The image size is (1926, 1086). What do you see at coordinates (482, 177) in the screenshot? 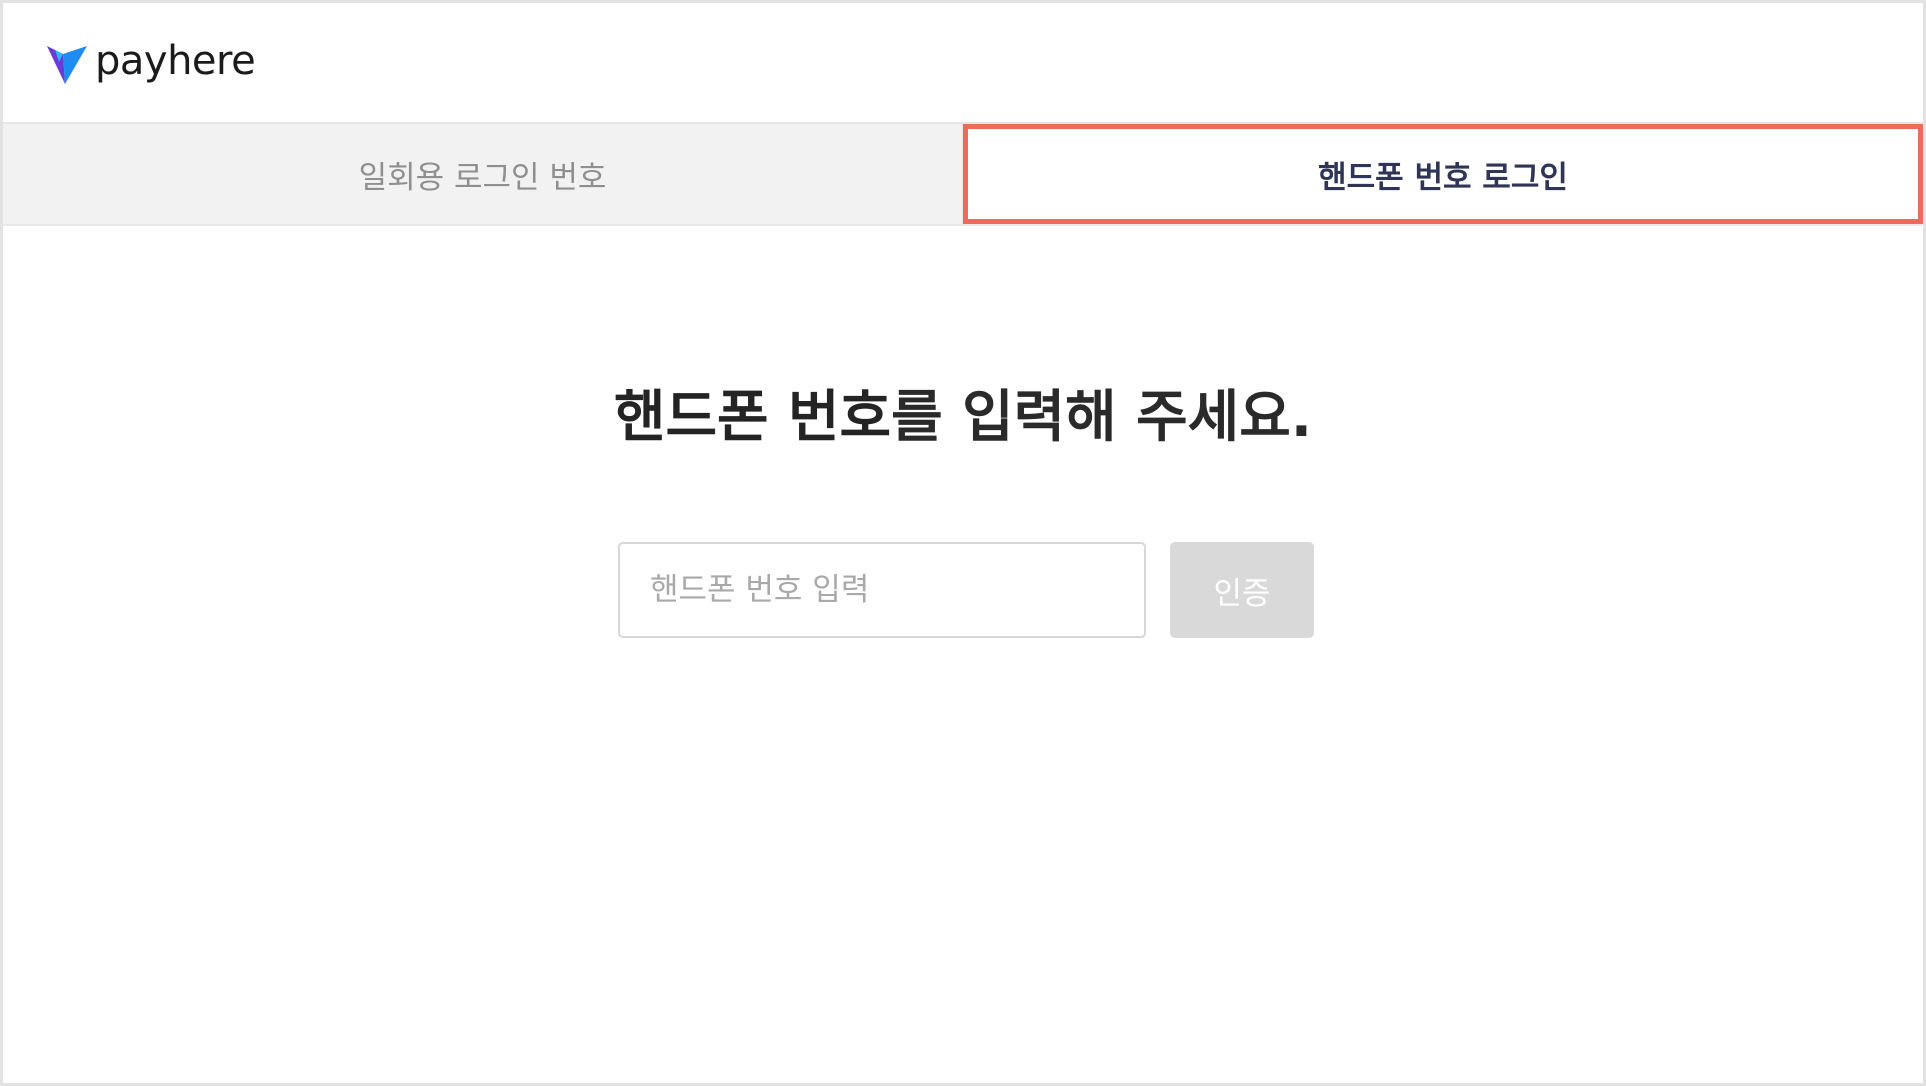
I see `tab-label: 일회용 로그인 번호` at bounding box center [482, 177].